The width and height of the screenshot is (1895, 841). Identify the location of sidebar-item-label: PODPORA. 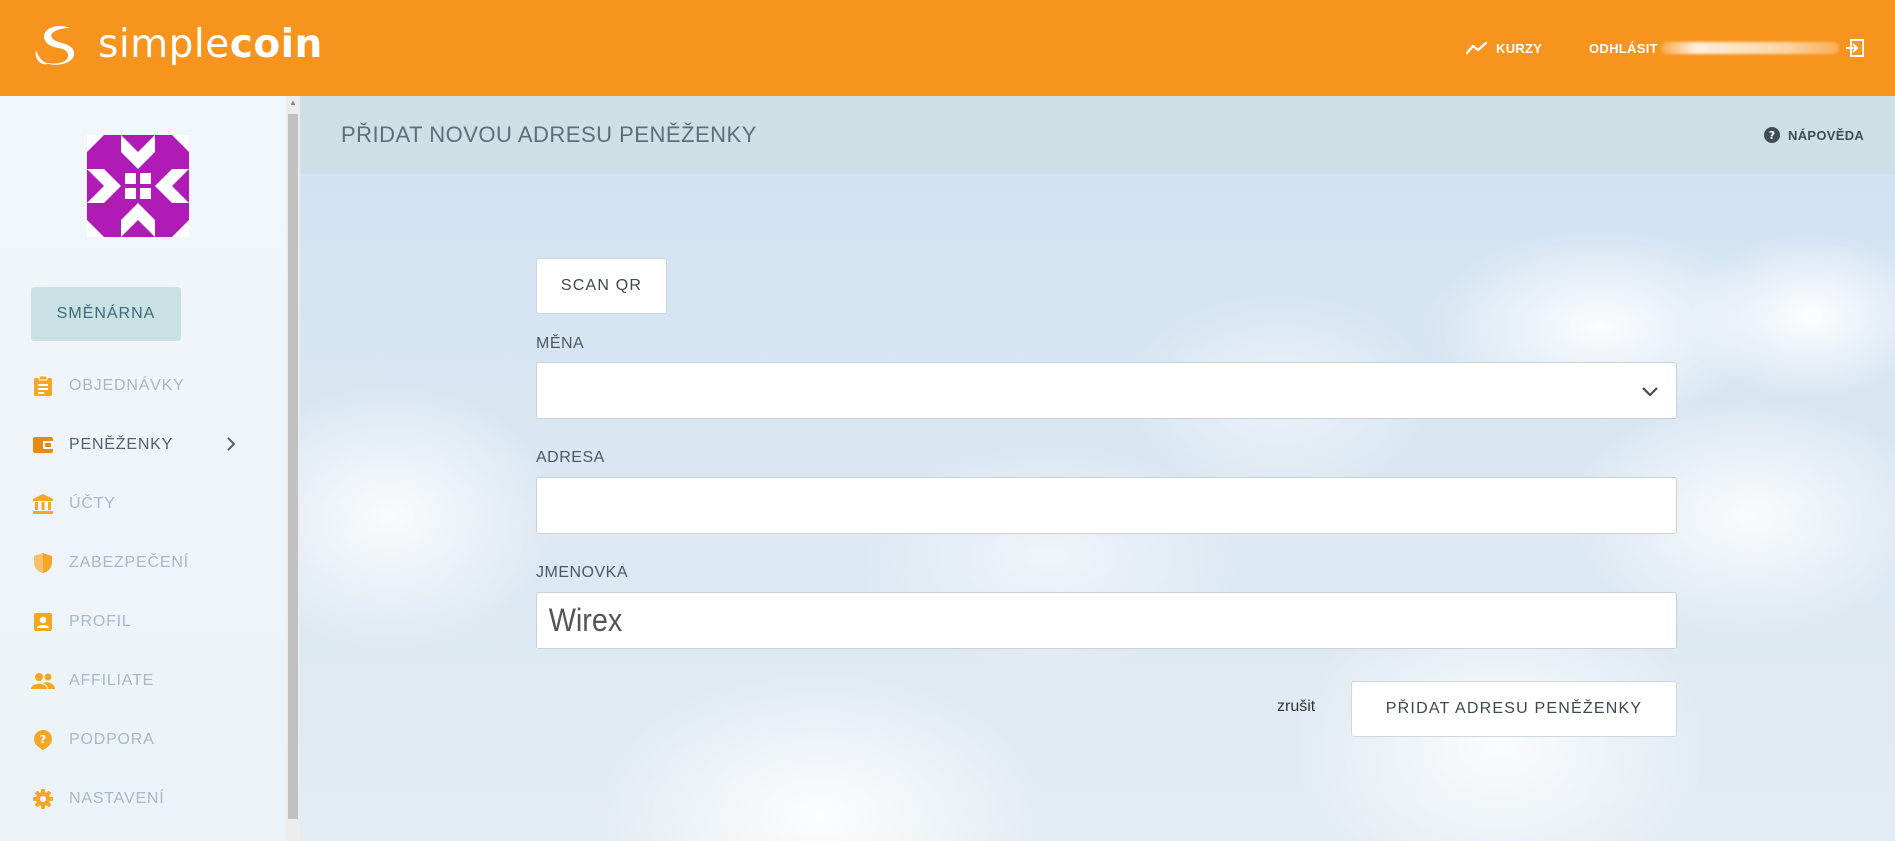
(112, 739).